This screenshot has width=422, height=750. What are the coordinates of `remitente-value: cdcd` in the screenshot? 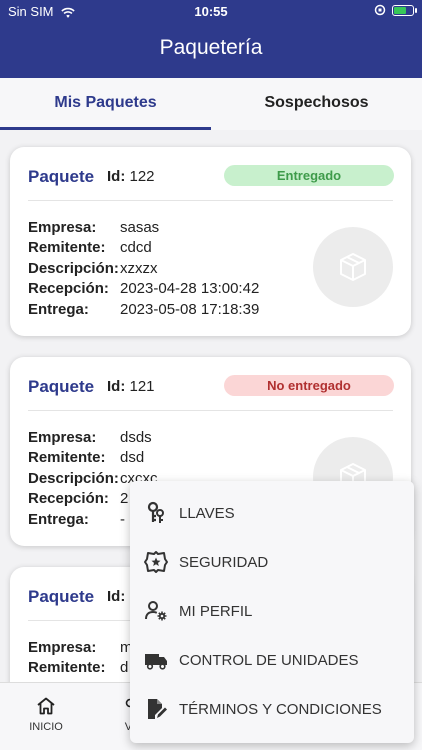 It's located at (136, 247).